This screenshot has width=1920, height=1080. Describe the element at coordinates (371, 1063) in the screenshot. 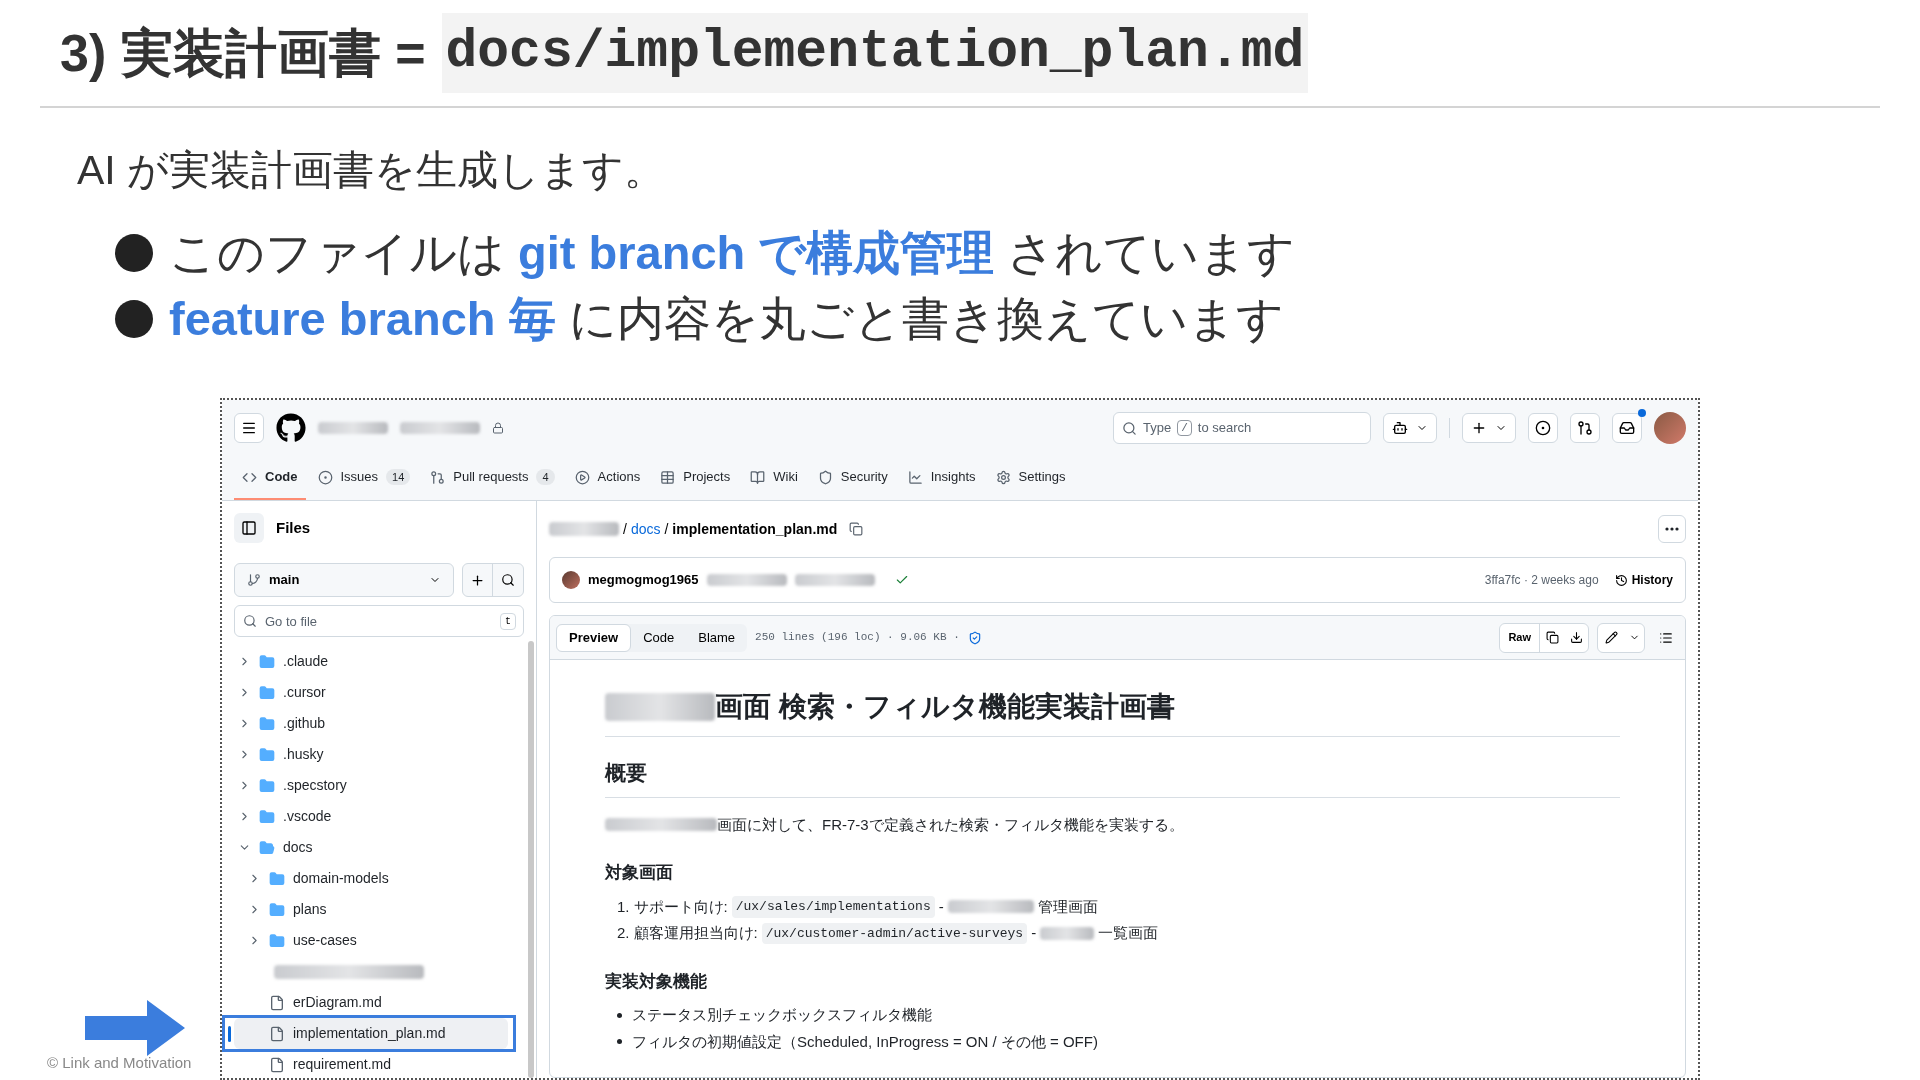

I see `tree-item: requirement.md` at that location.